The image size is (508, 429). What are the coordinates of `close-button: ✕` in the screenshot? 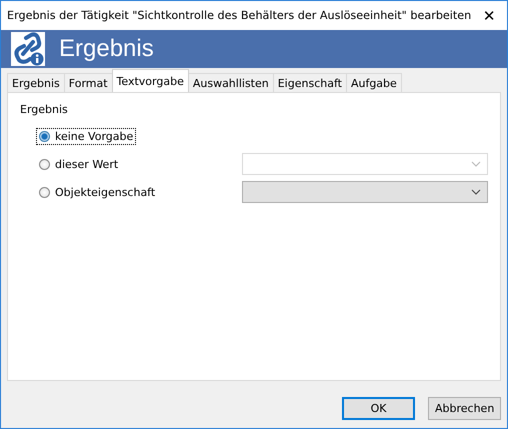 It's located at (489, 16).